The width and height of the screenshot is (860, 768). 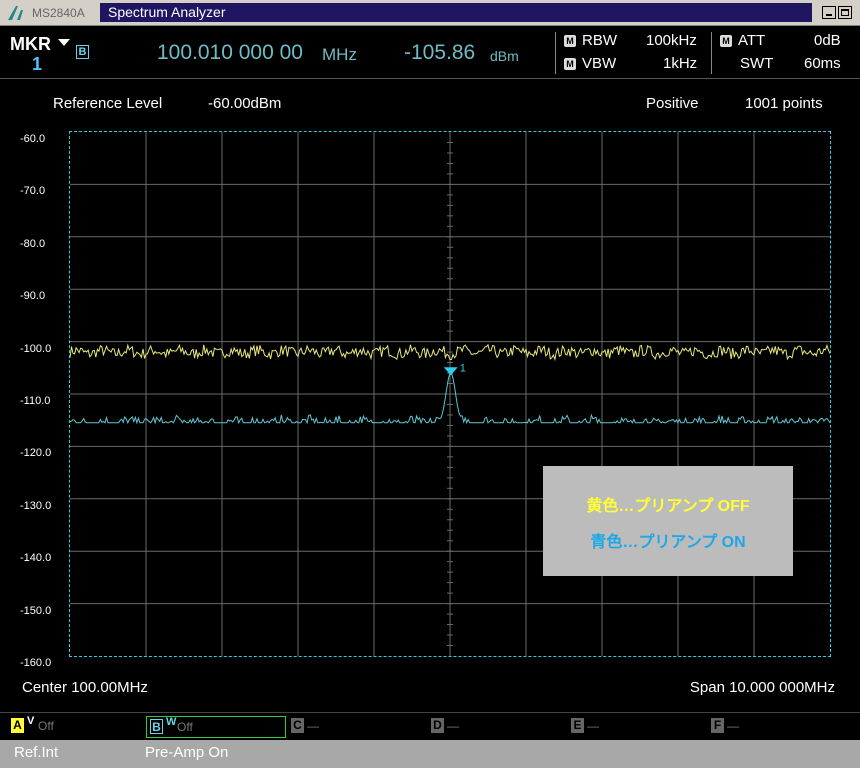 What do you see at coordinates (185, 727) in the screenshot?
I see `trace-b-state: Off` at bounding box center [185, 727].